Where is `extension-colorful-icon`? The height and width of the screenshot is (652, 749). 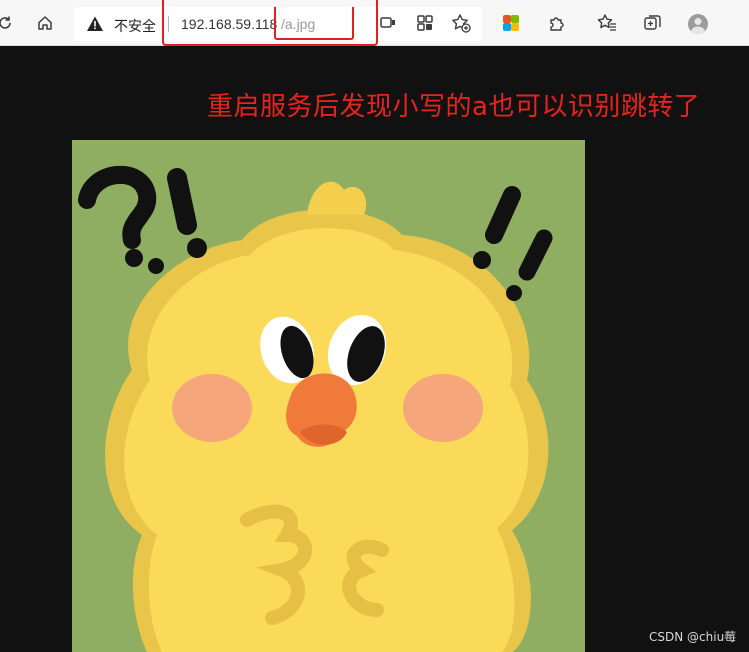 extension-colorful-icon is located at coordinates (511, 23).